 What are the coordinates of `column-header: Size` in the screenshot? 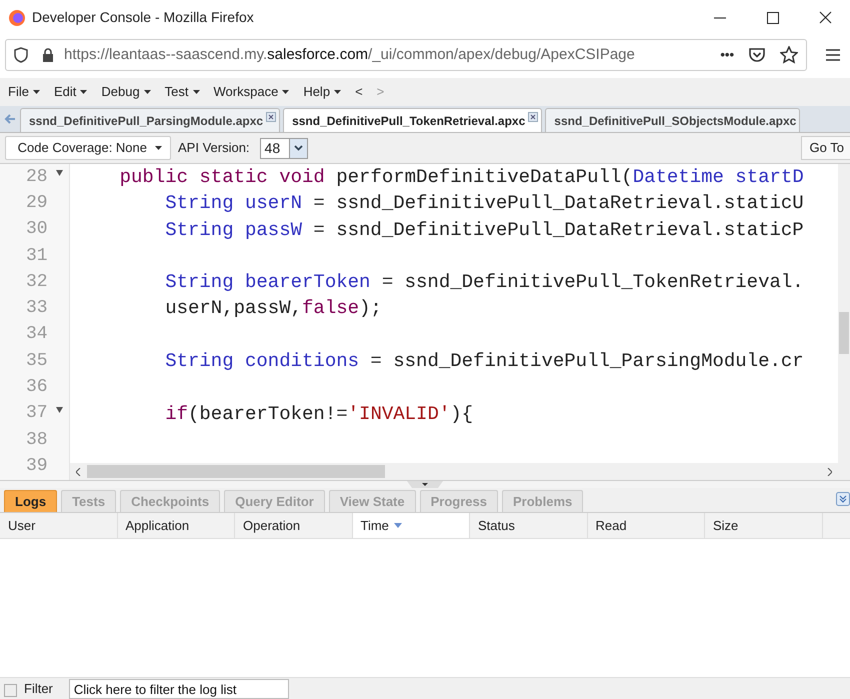 It's located at (763, 525).